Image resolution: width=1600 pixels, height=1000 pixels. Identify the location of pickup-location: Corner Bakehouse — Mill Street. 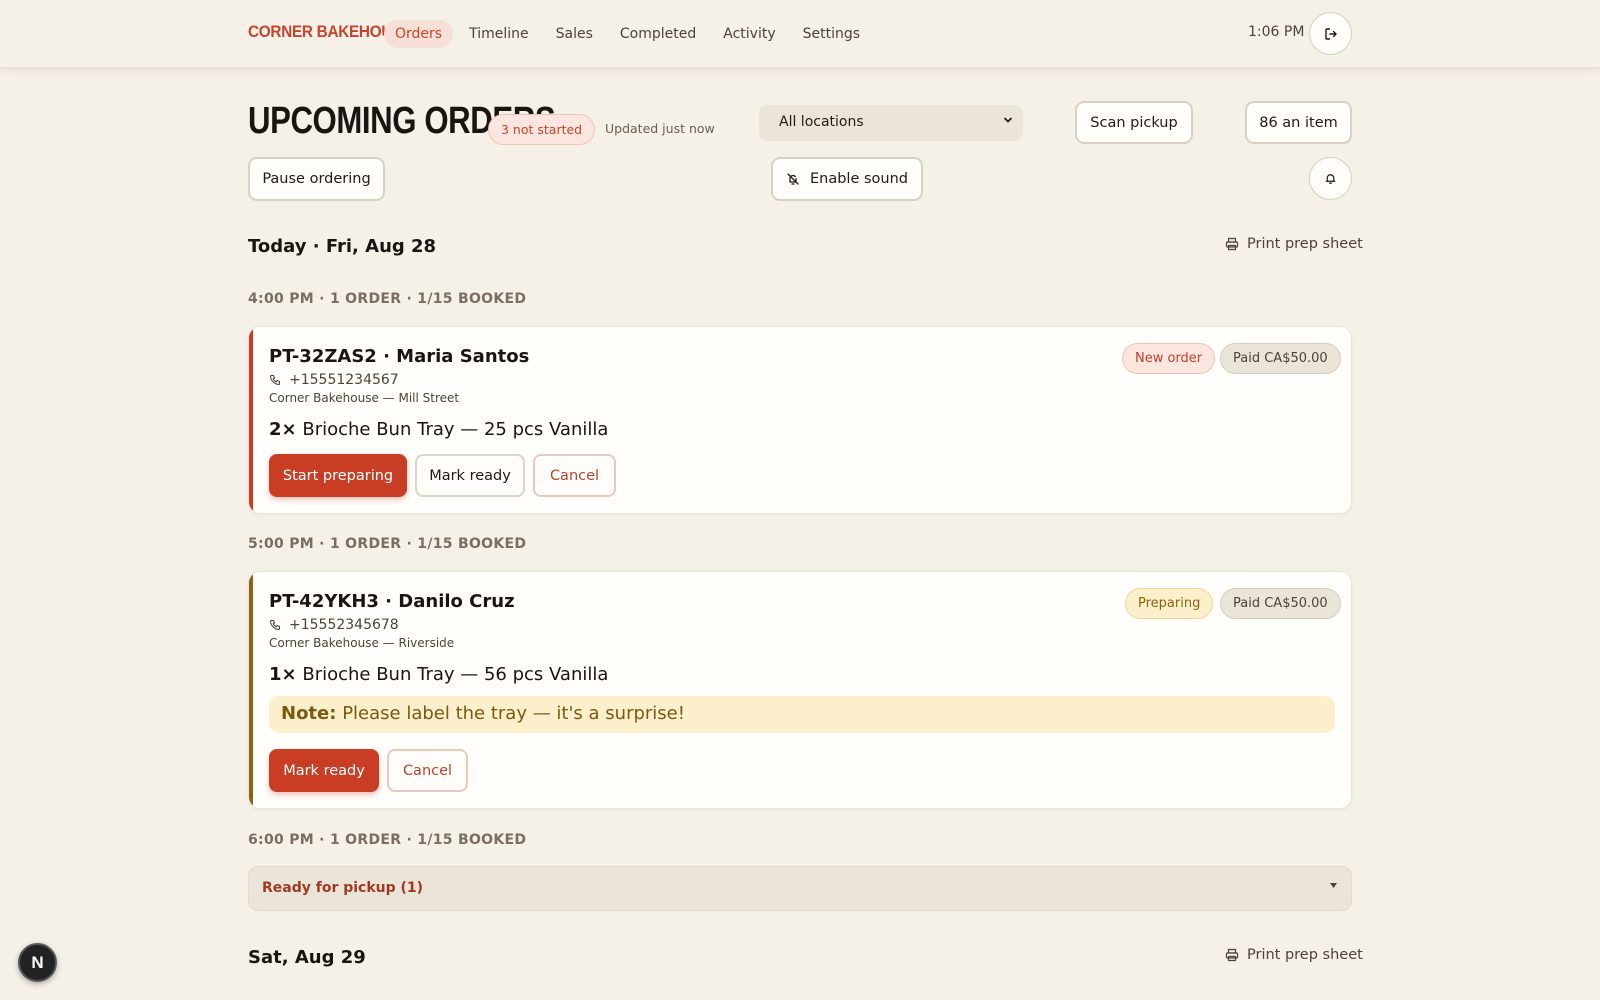
(364, 398).